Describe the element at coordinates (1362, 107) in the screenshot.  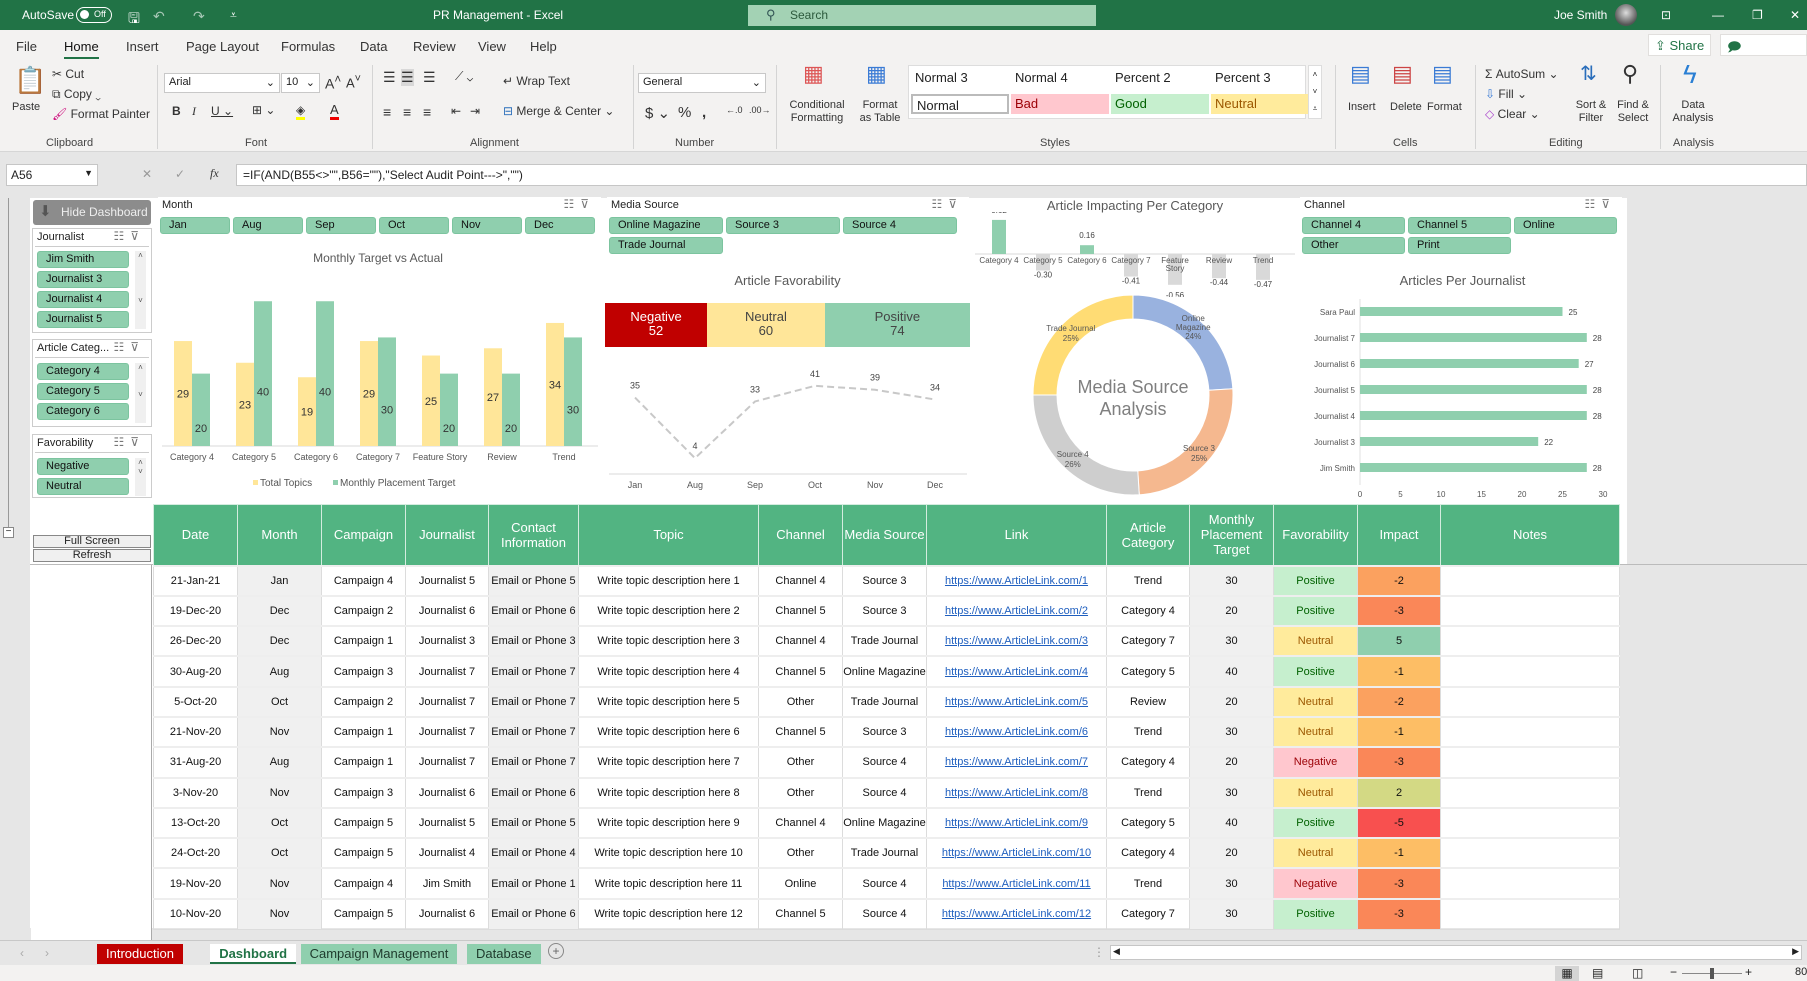
I see `insert-button: Insert` at that location.